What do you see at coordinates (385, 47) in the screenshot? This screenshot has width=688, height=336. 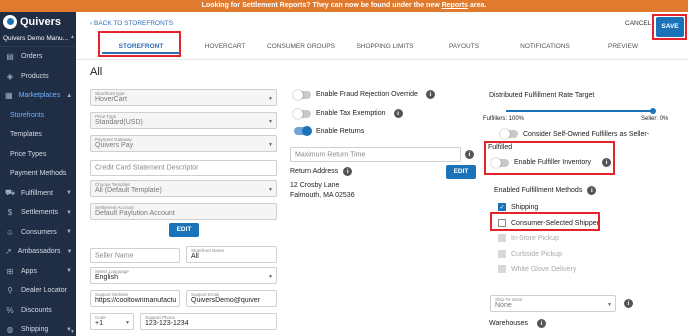 I see `tab-shopping-limits: SHOPPING LIMITS` at bounding box center [385, 47].